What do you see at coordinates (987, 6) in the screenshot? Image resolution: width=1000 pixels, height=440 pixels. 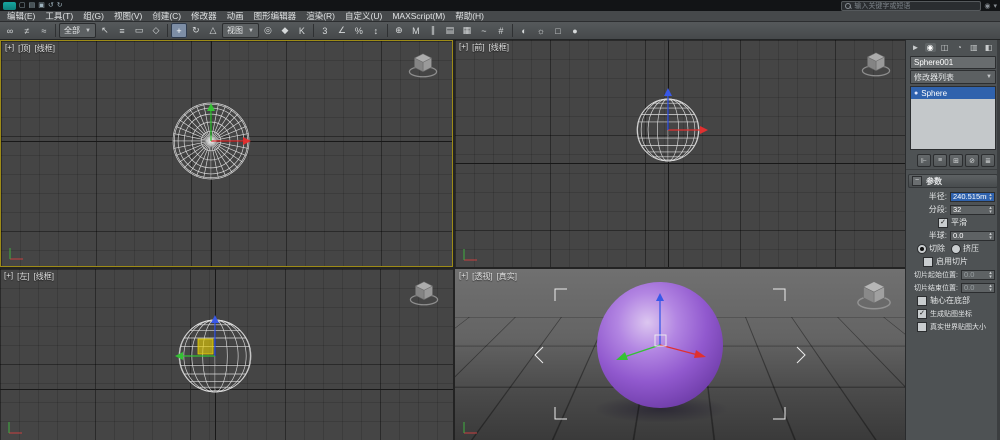 I see `sign-in-icon: ◉` at bounding box center [987, 6].